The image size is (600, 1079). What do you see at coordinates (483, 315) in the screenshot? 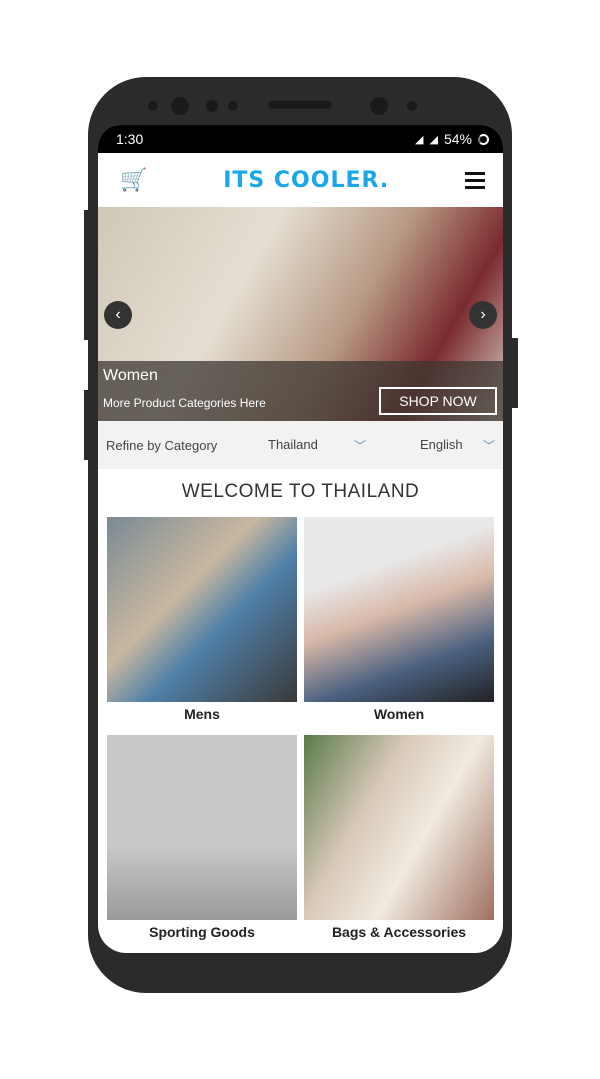
I see `carousel-next-button: ›` at bounding box center [483, 315].